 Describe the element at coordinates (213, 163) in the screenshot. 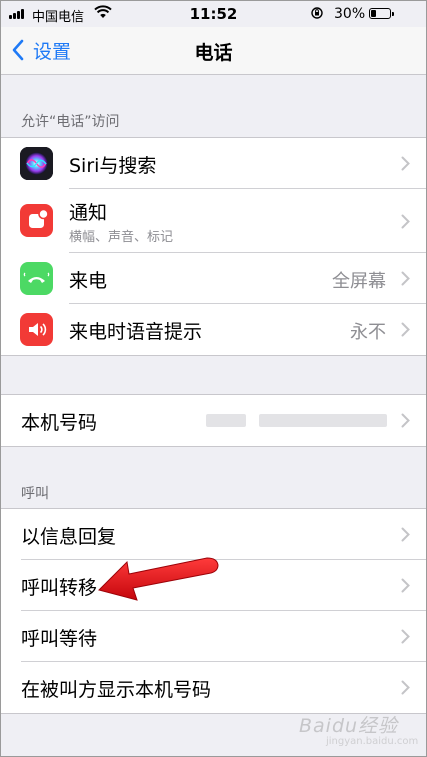

I see `row-siri-search: Siri与搜索` at that location.